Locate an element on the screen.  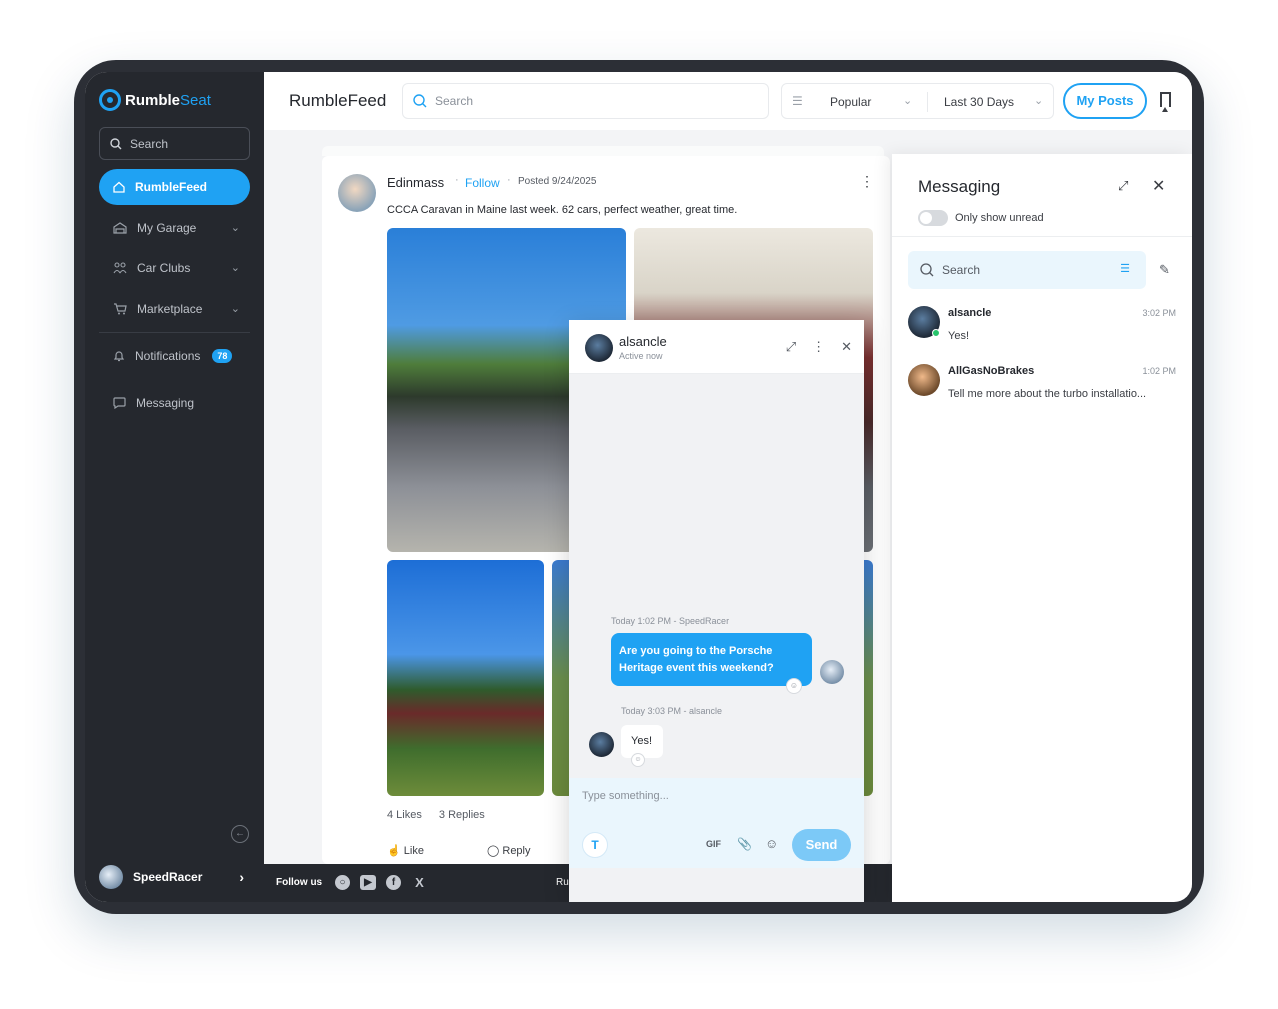
garage-icon is located at coordinates (120, 228).